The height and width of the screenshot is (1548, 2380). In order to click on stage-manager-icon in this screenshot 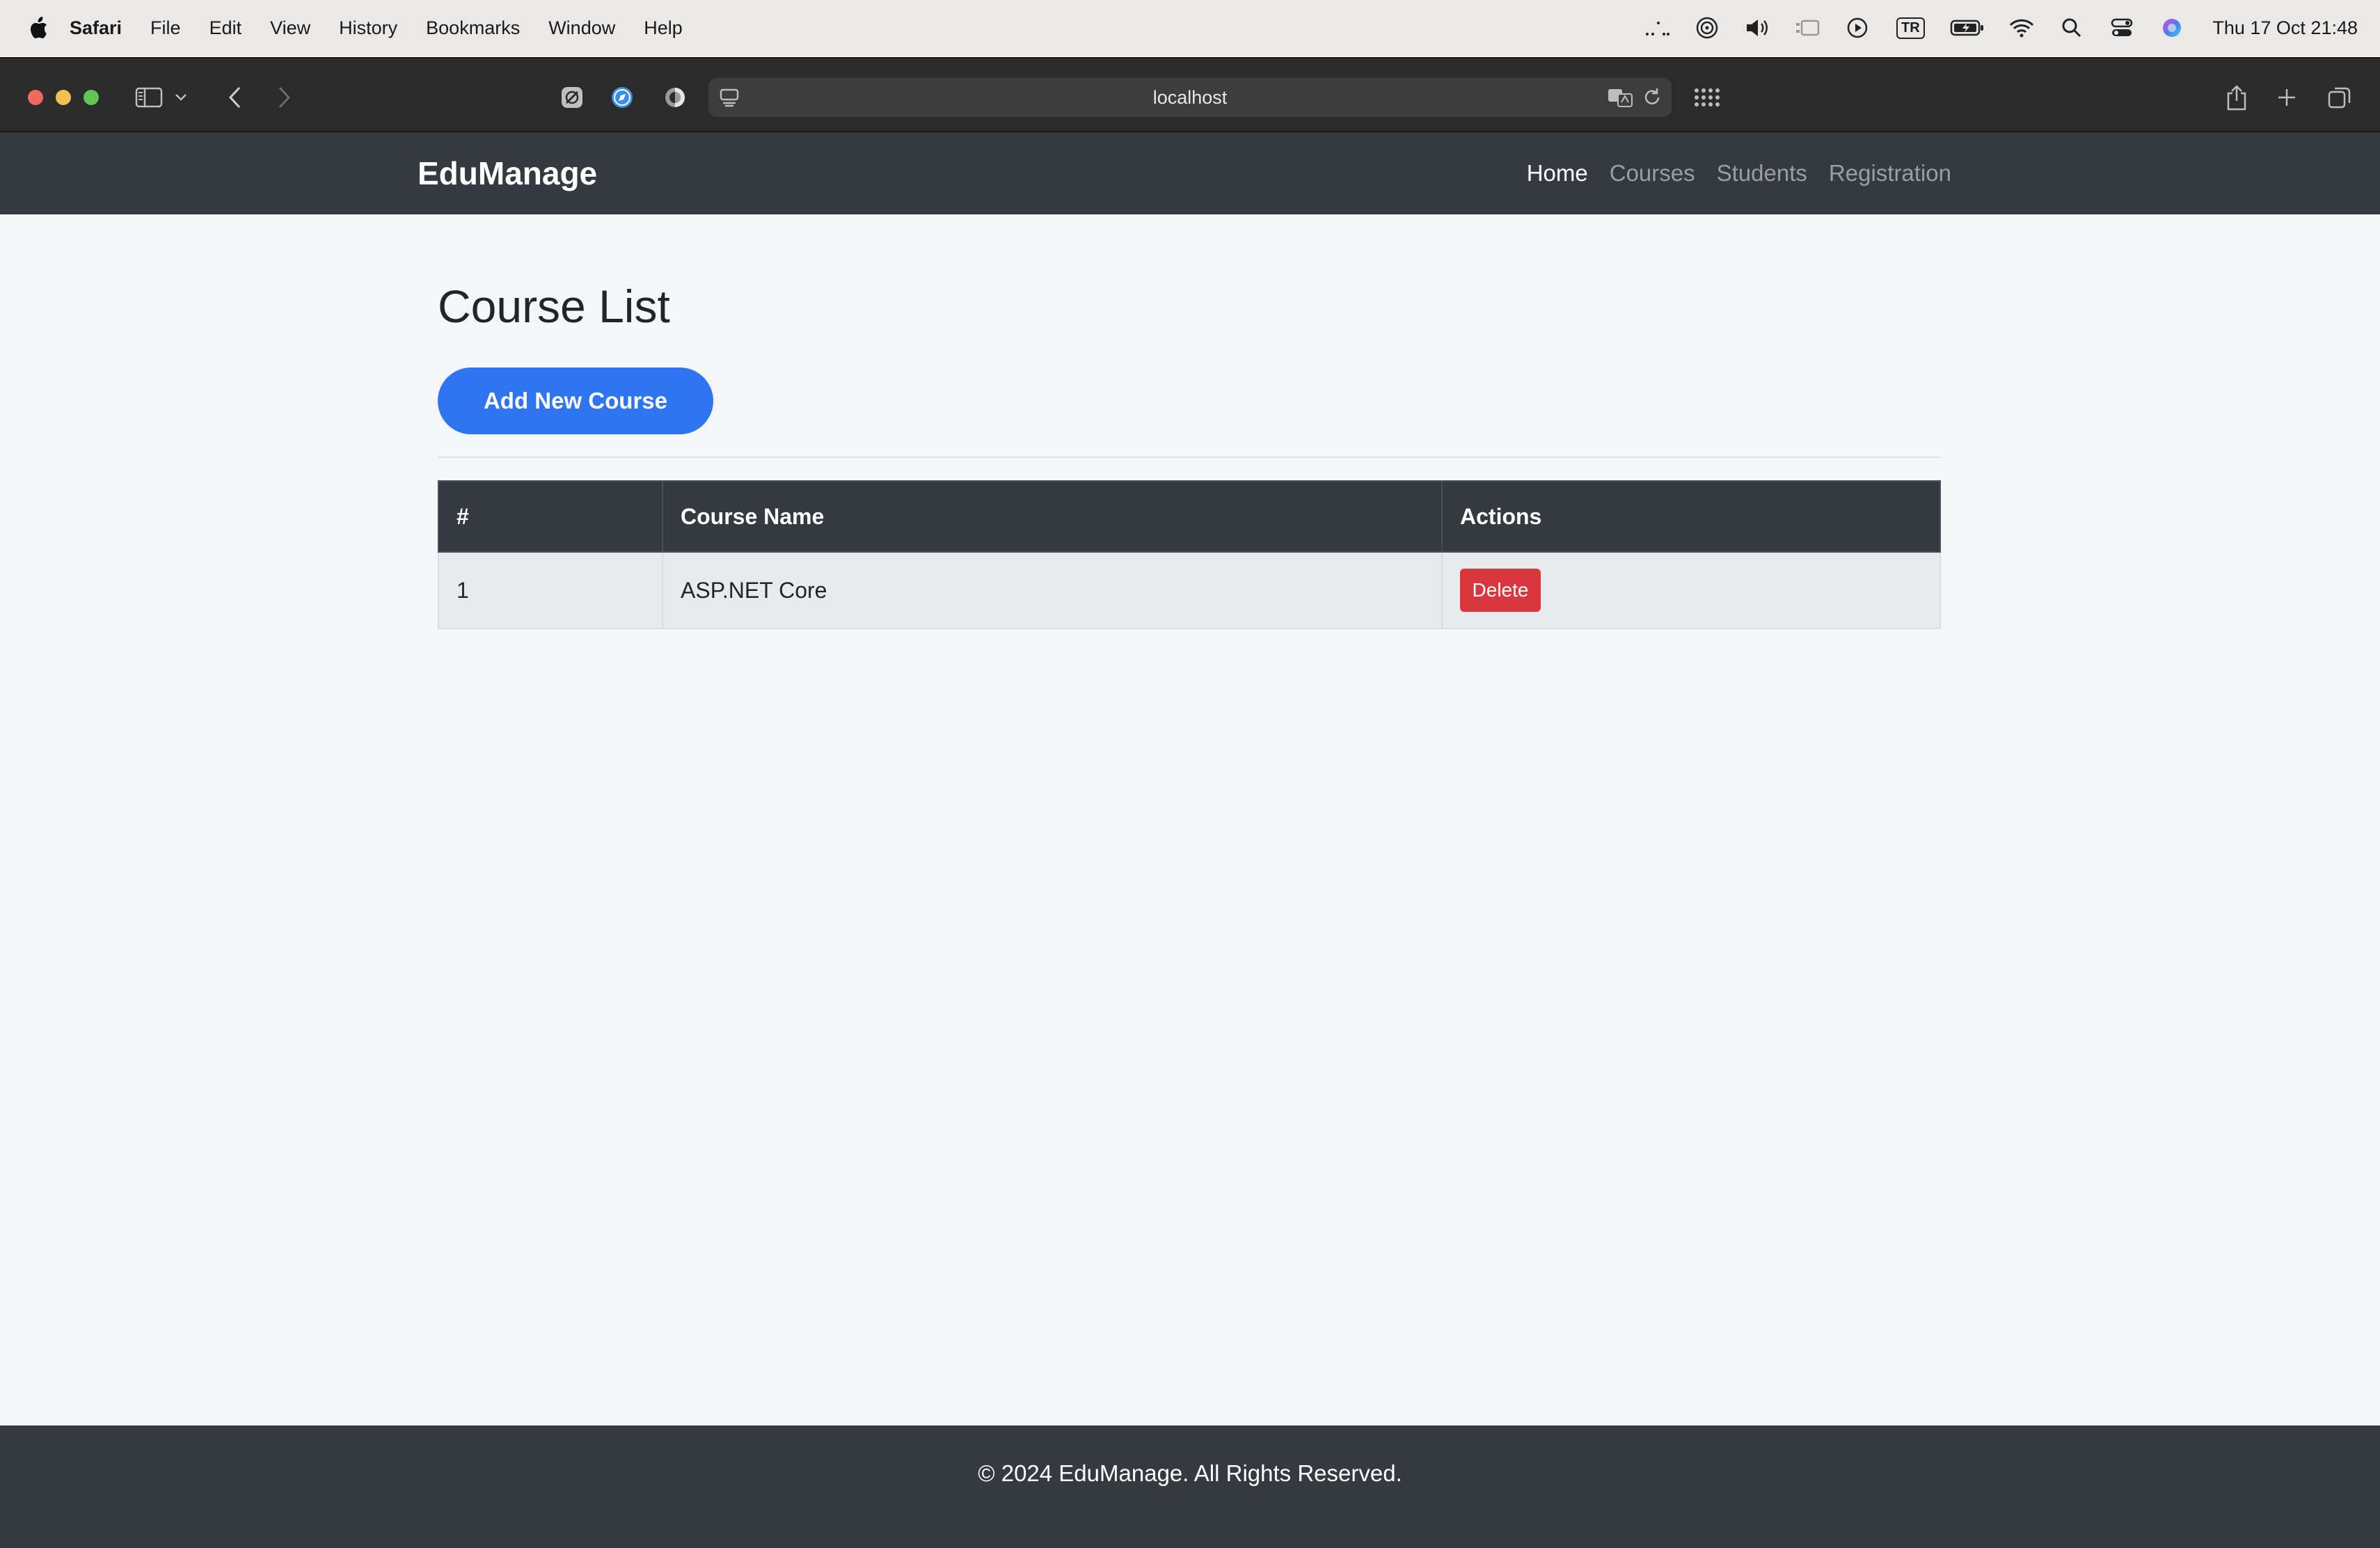, I will do `click(1807, 28)`.